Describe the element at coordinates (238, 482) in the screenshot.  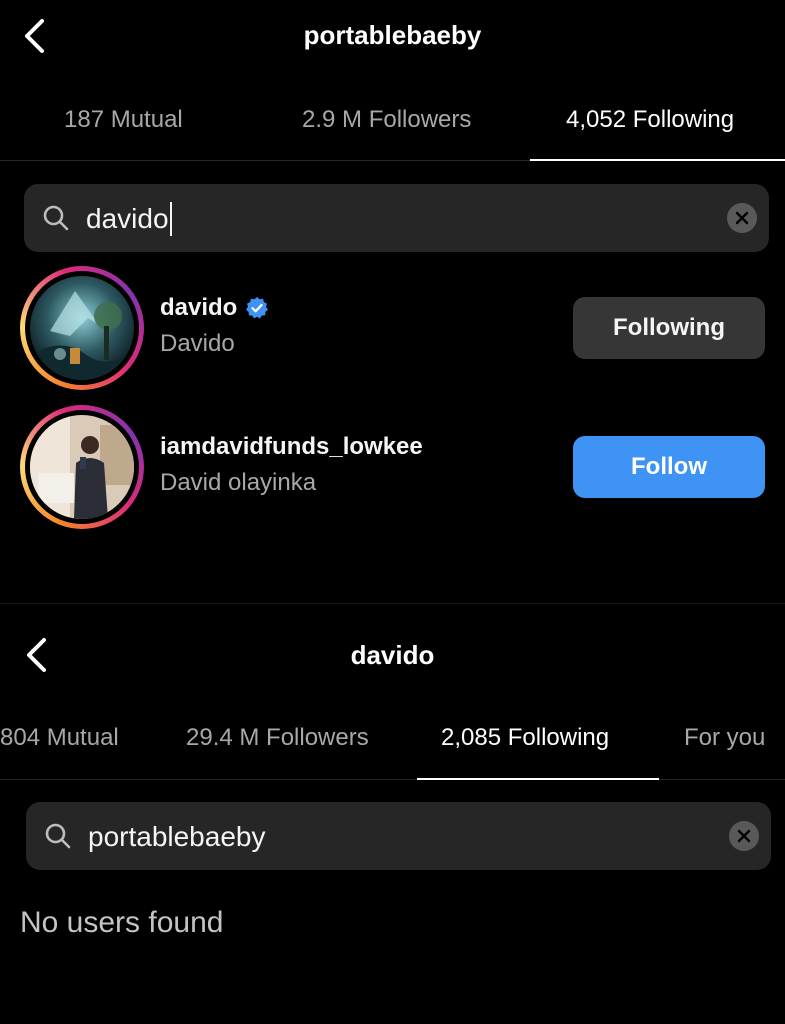
I see `full-name: David olayinka` at that location.